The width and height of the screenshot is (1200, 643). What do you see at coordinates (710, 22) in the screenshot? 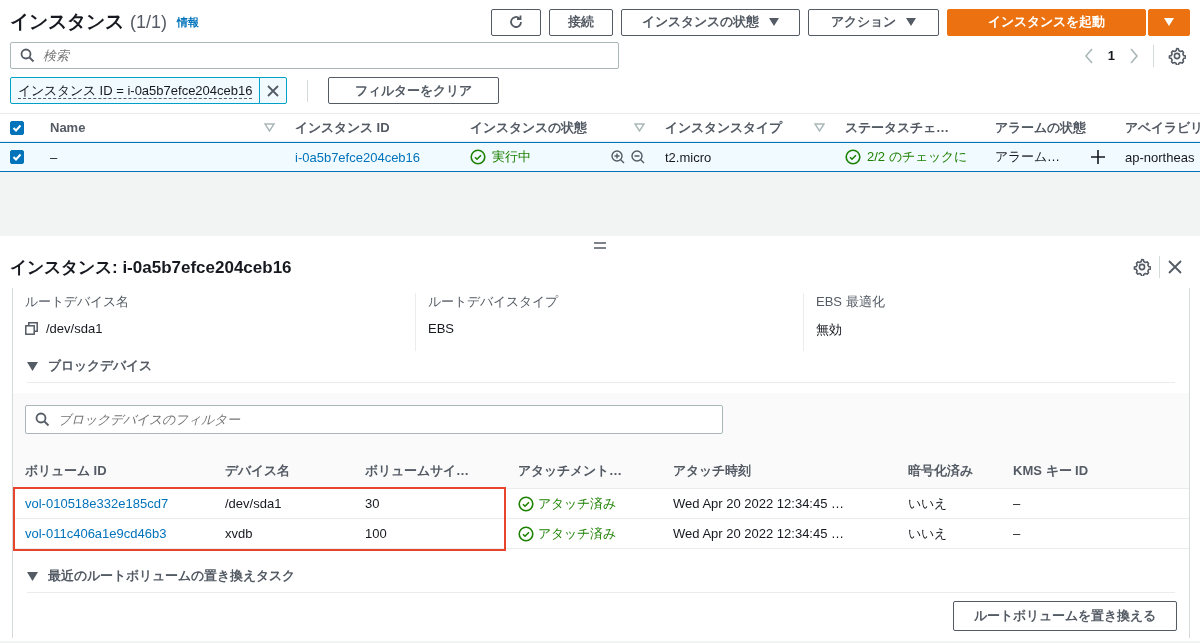
I see `dropdown-button: インスタンスの状態` at bounding box center [710, 22].